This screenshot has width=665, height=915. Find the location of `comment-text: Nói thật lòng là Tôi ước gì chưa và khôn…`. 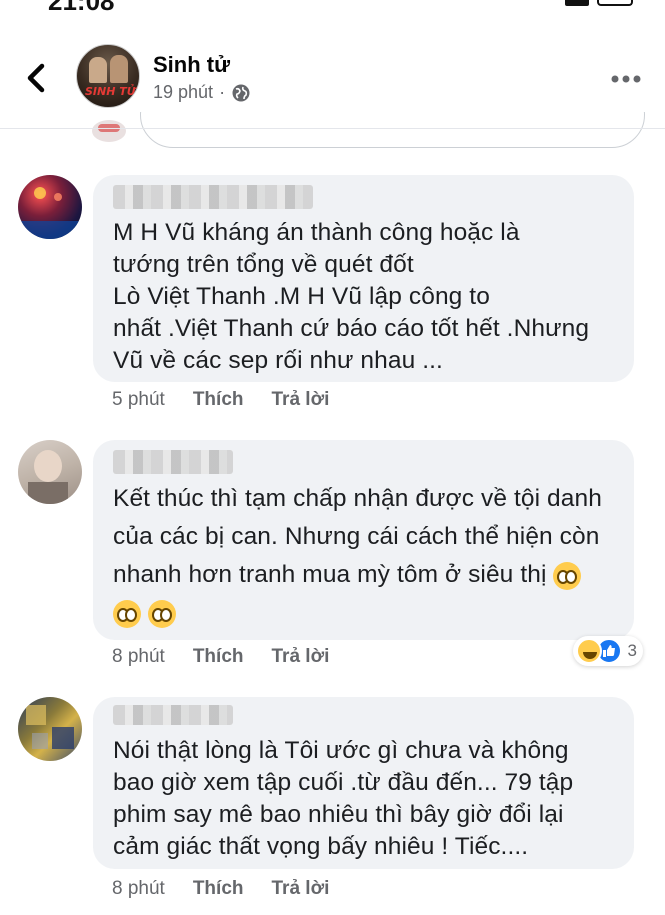

comment-text: Nói thật lòng là Tôi ước gì chưa và khôn… is located at coordinates (343, 798).